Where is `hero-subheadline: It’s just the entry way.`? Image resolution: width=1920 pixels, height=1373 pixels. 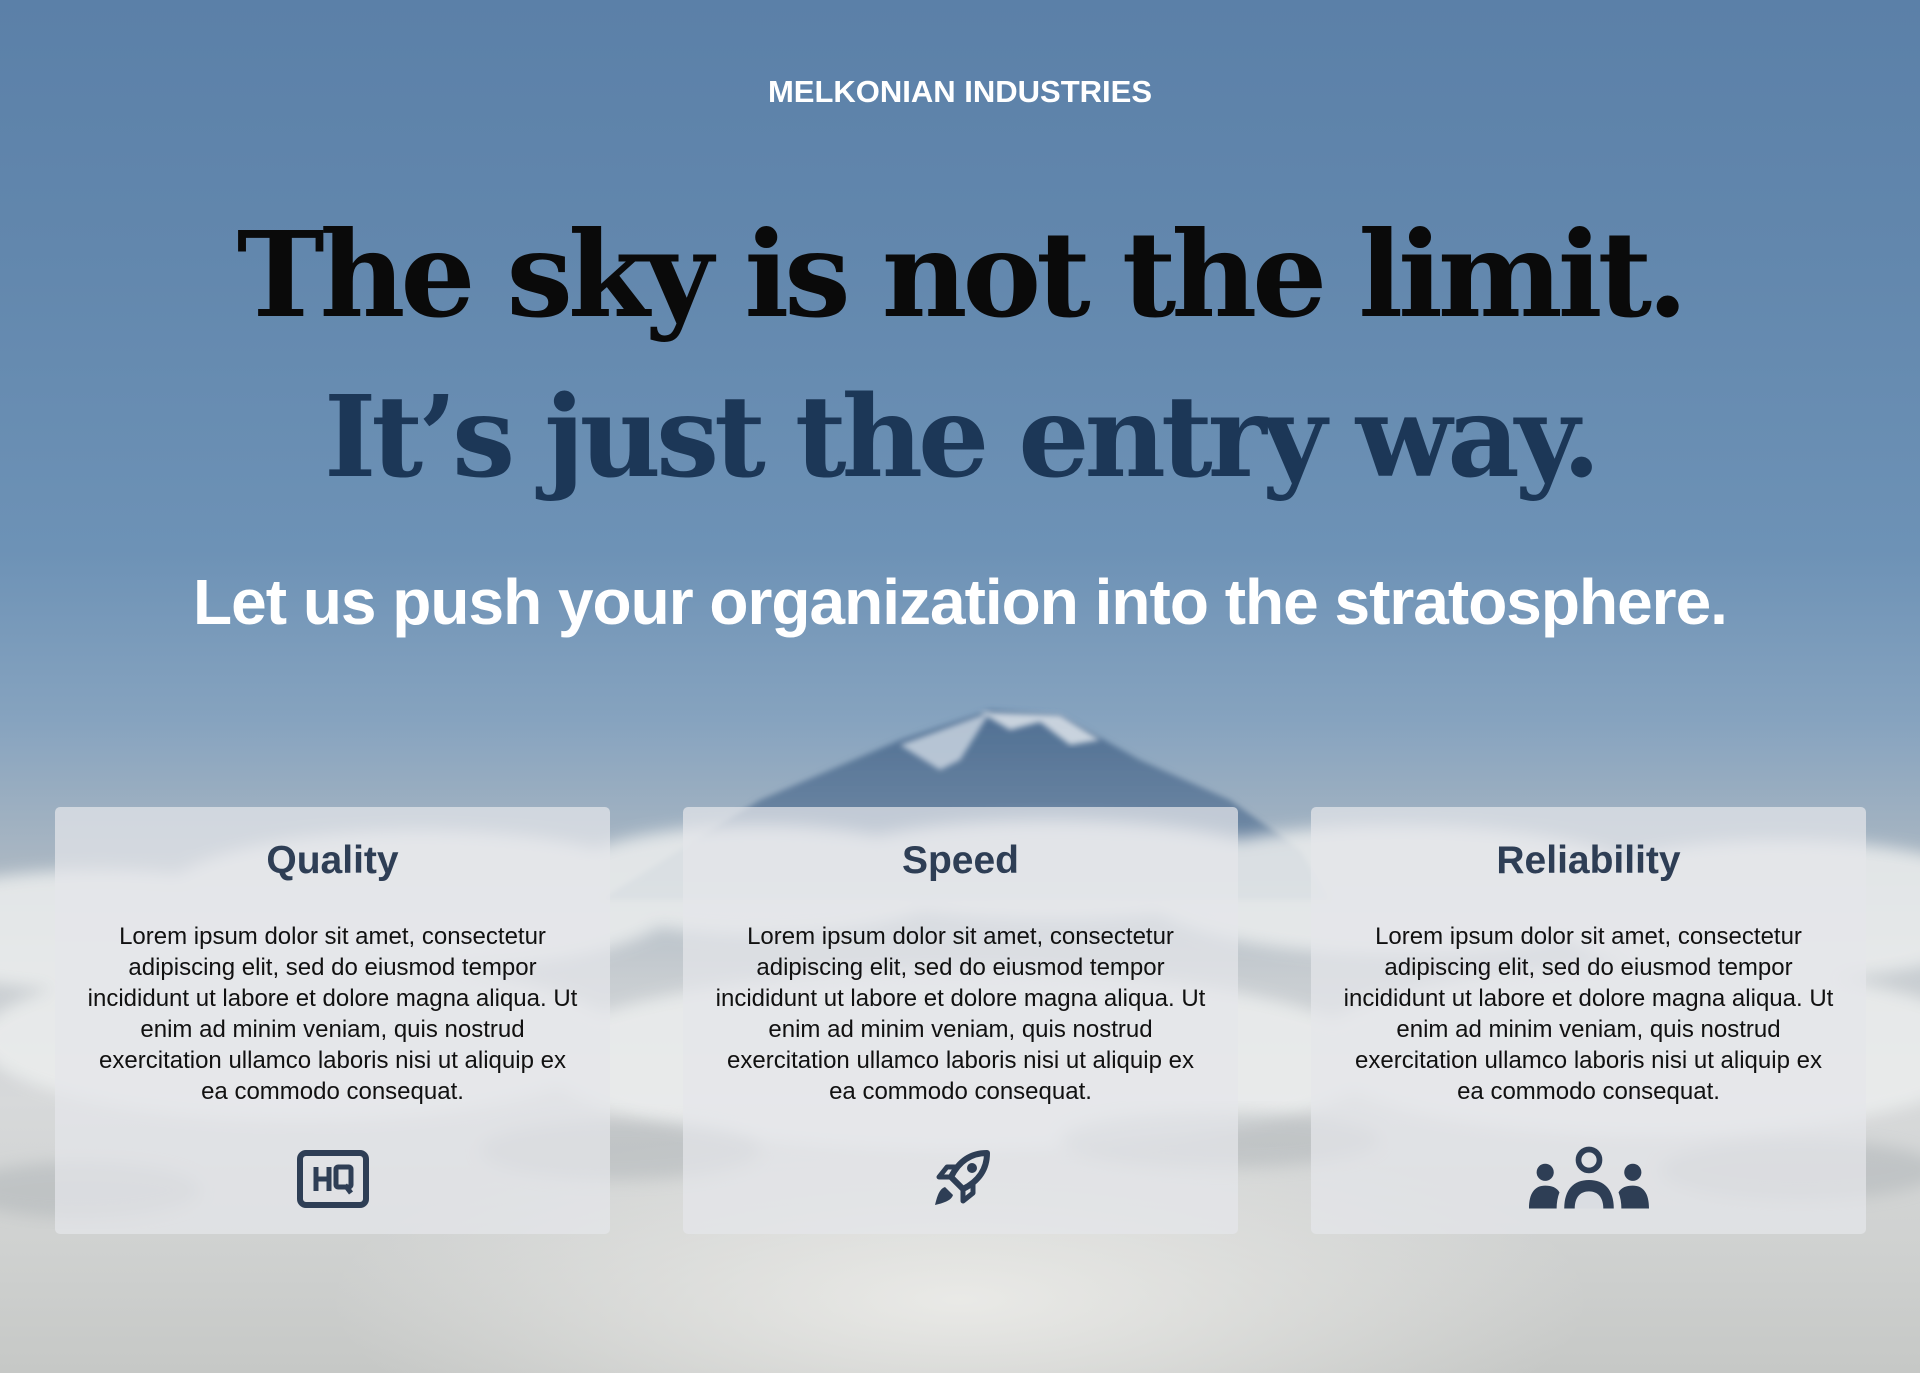
hero-subheadline: It’s just the entry way. is located at coordinates (962, 437).